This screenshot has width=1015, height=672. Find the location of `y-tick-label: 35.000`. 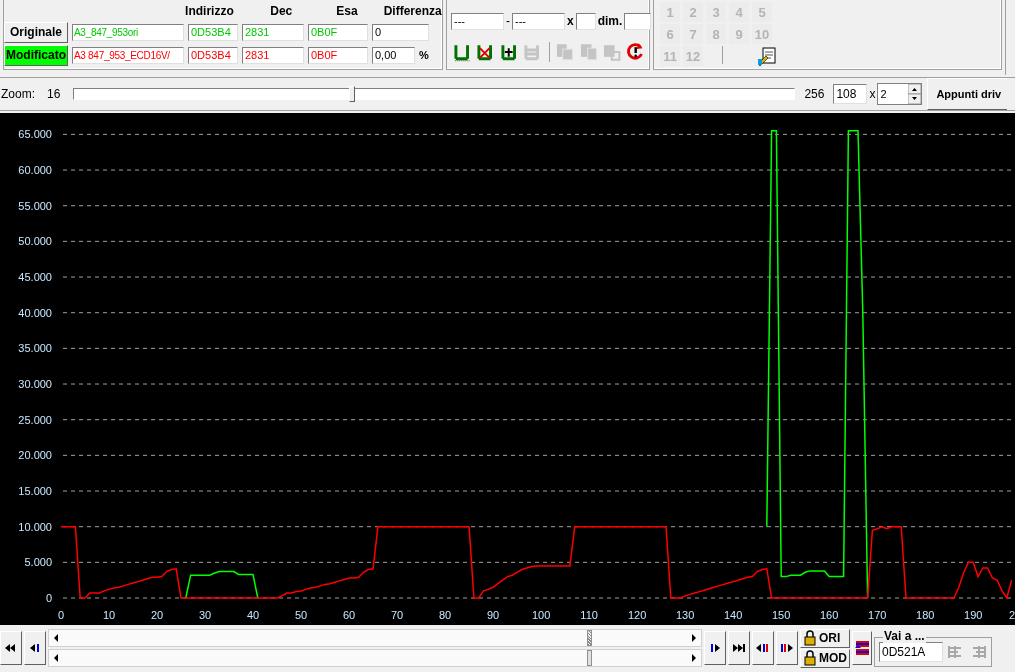

y-tick-label: 35.000 is located at coordinates (35, 348).